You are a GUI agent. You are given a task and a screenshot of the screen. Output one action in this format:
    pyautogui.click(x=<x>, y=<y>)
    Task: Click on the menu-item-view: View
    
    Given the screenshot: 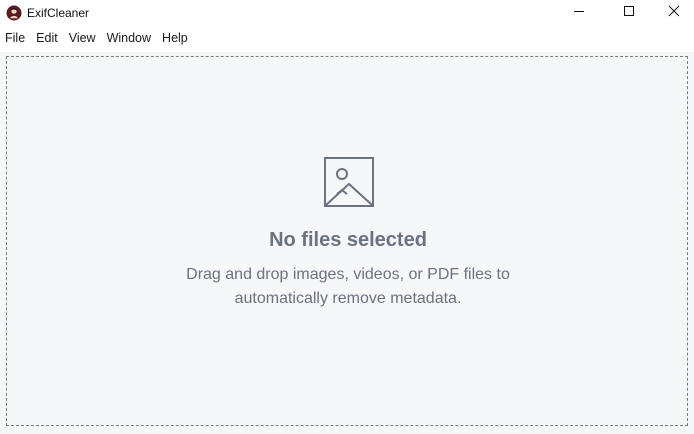 What is the action you would take?
    pyautogui.click(x=83, y=38)
    